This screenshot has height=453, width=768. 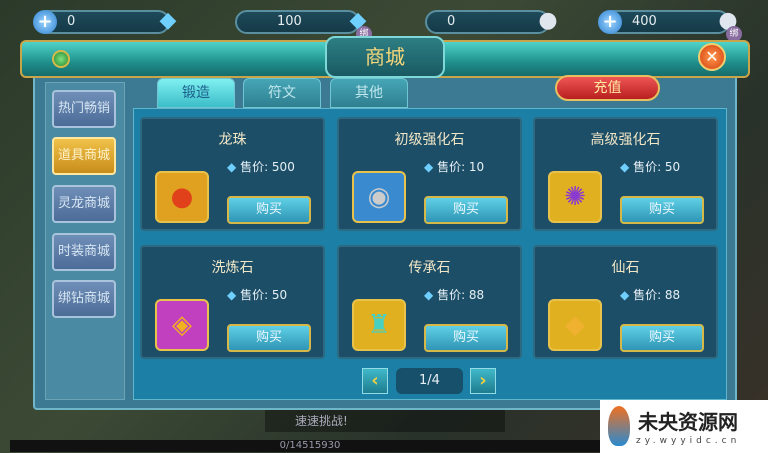 What do you see at coordinates (282, 93) in the screenshot?
I see `tab-rune: 符文` at bounding box center [282, 93].